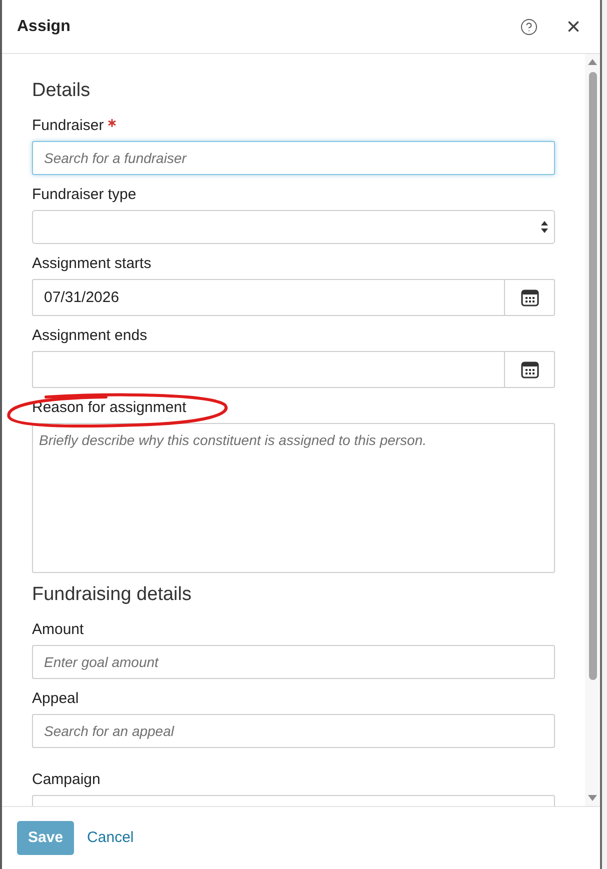 Image resolution: width=607 pixels, height=869 pixels. What do you see at coordinates (268, 369) in the screenshot?
I see `date-field` at bounding box center [268, 369].